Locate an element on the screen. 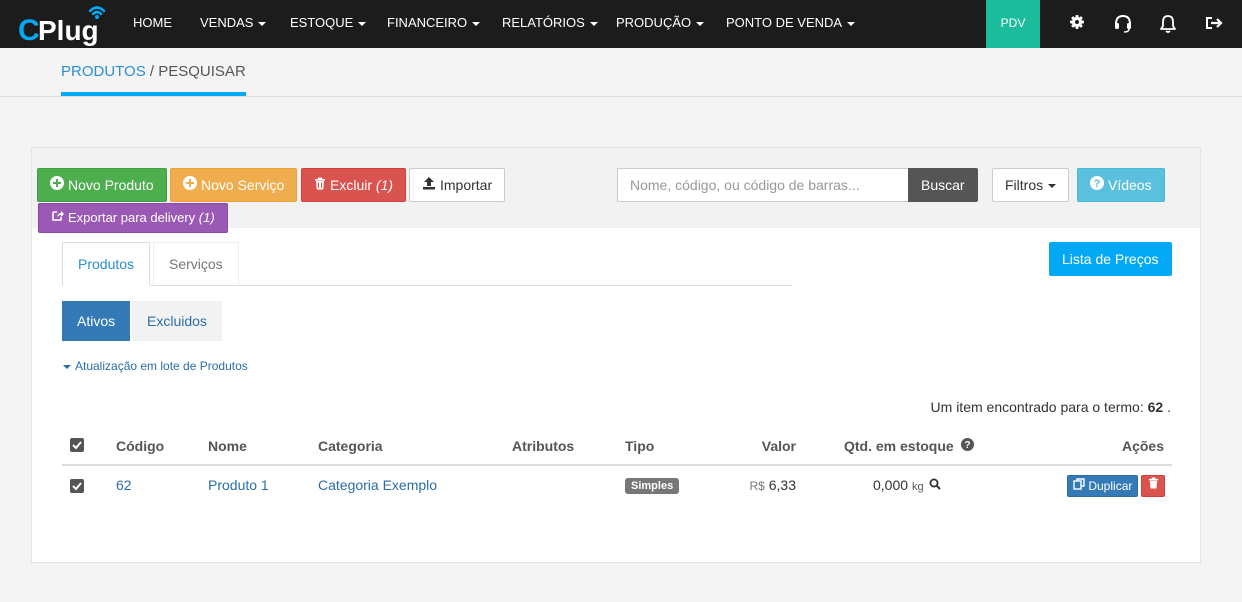  atualizacao-lote-link: Atualização em lote de Produtos is located at coordinates (155, 366).